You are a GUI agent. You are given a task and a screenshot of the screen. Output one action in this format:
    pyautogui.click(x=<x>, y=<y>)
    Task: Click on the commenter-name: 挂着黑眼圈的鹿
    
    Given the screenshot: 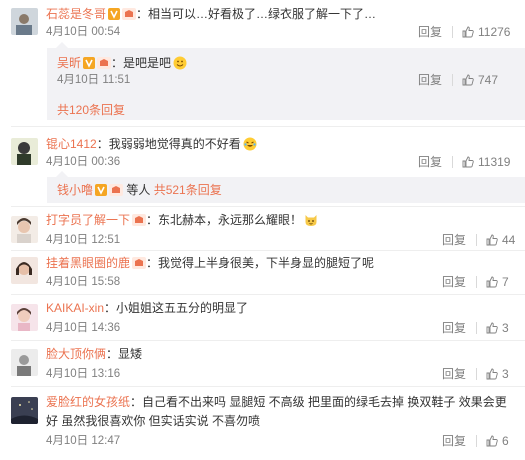 What is the action you would take?
    pyautogui.click(x=88, y=263)
    